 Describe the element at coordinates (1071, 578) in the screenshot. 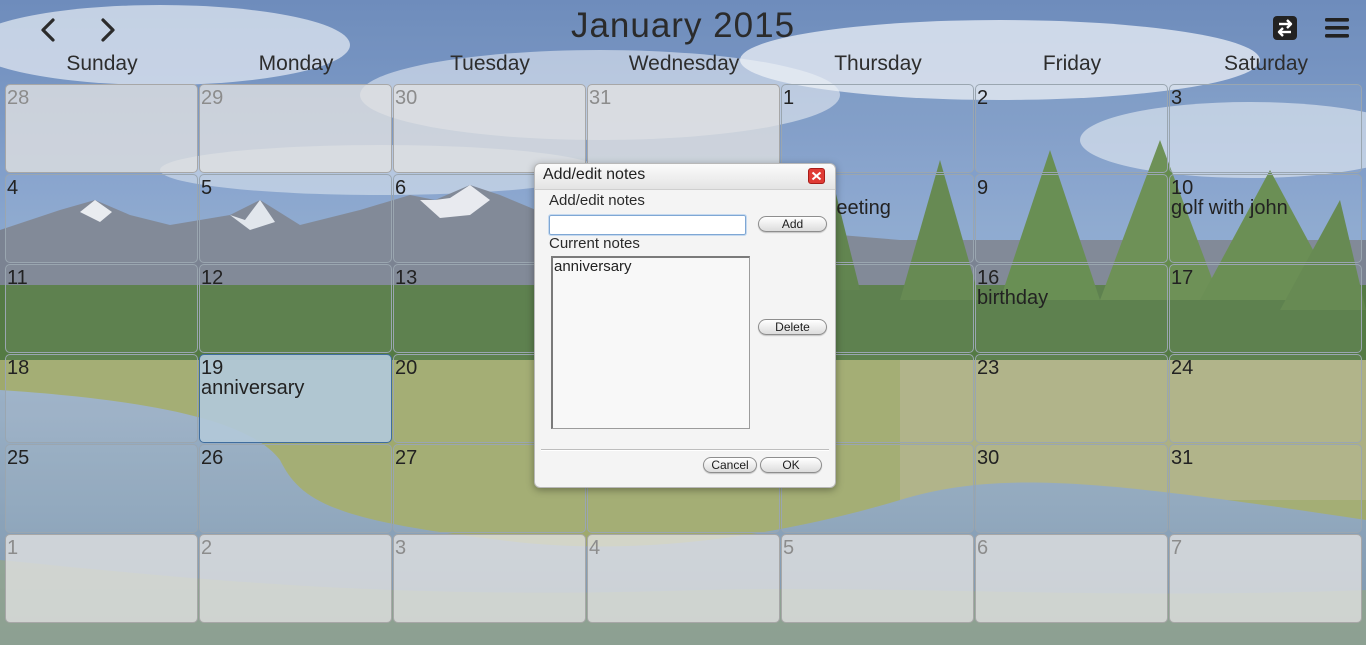

I see `calendar-day-cell: 6` at that location.